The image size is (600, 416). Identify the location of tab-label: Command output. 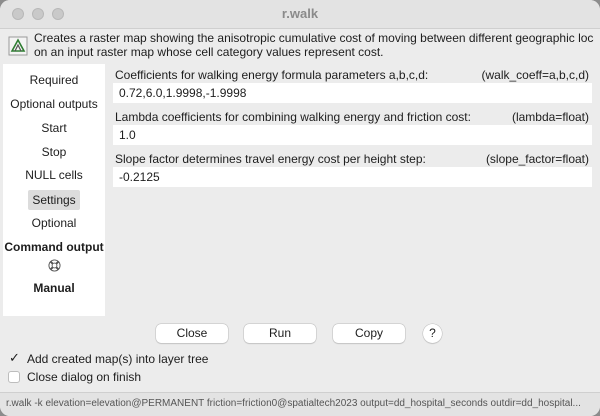
(54, 247).